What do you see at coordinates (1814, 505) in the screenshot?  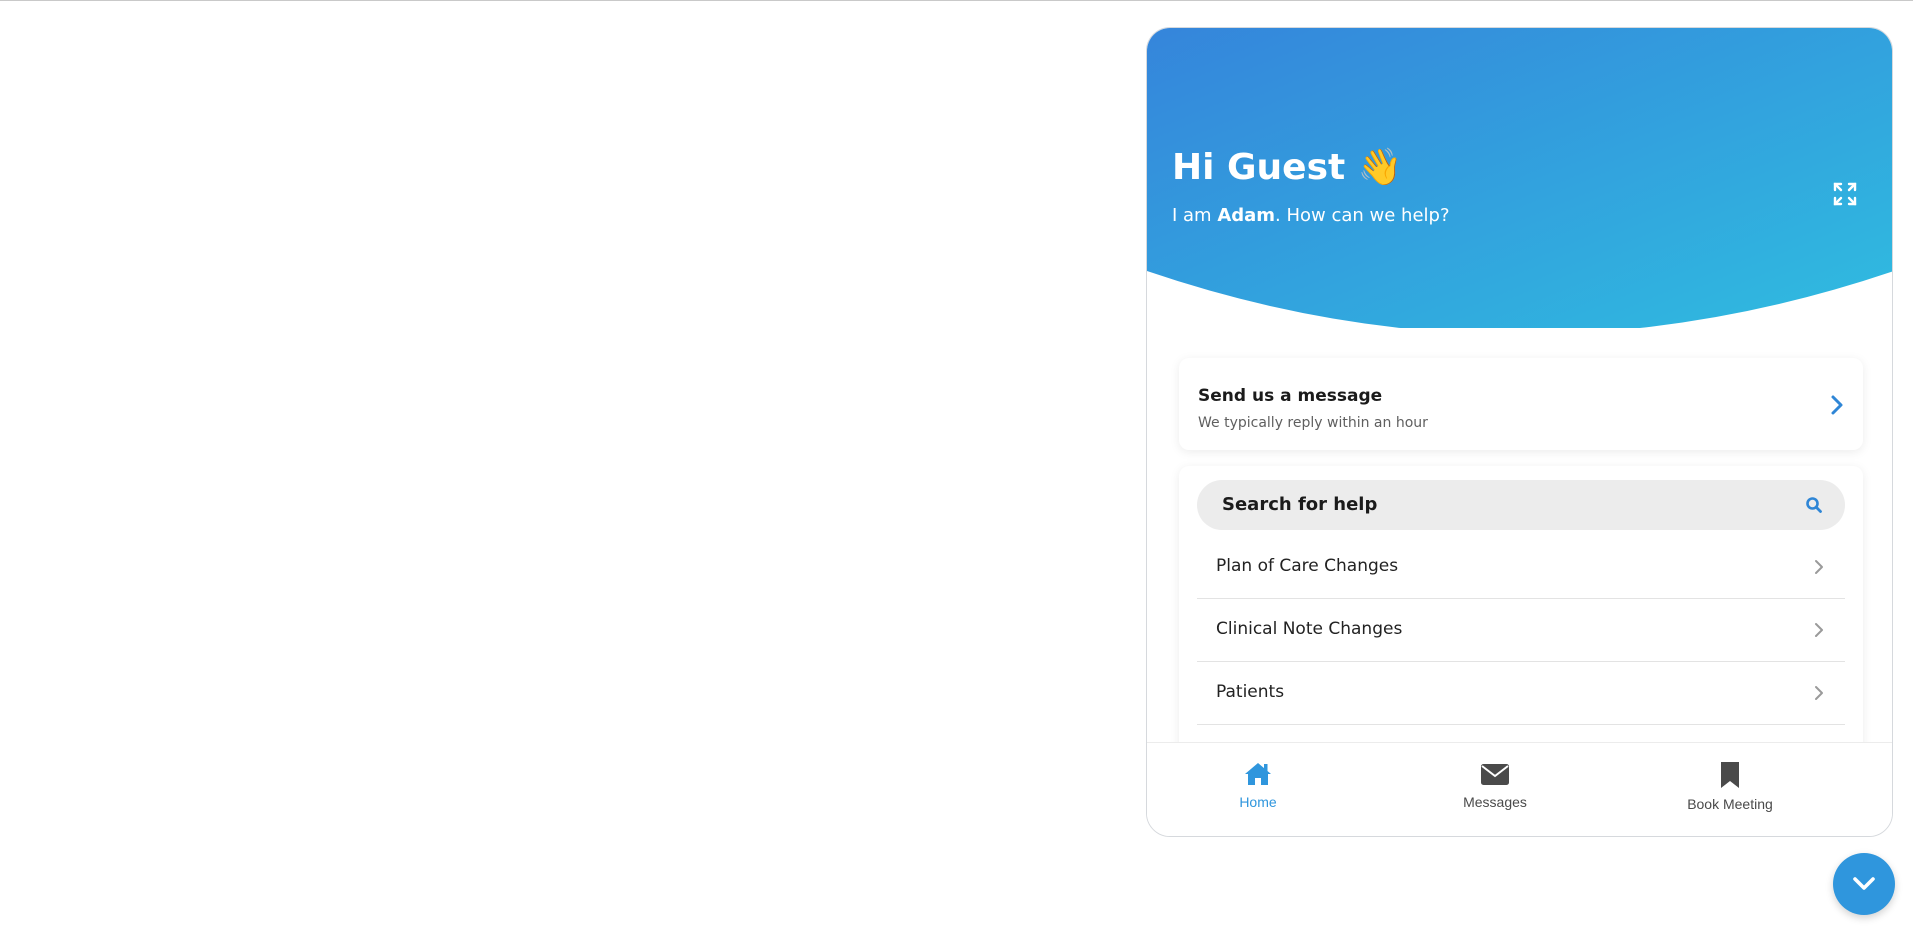 I see `search-icon` at bounding box center [1814, 505].